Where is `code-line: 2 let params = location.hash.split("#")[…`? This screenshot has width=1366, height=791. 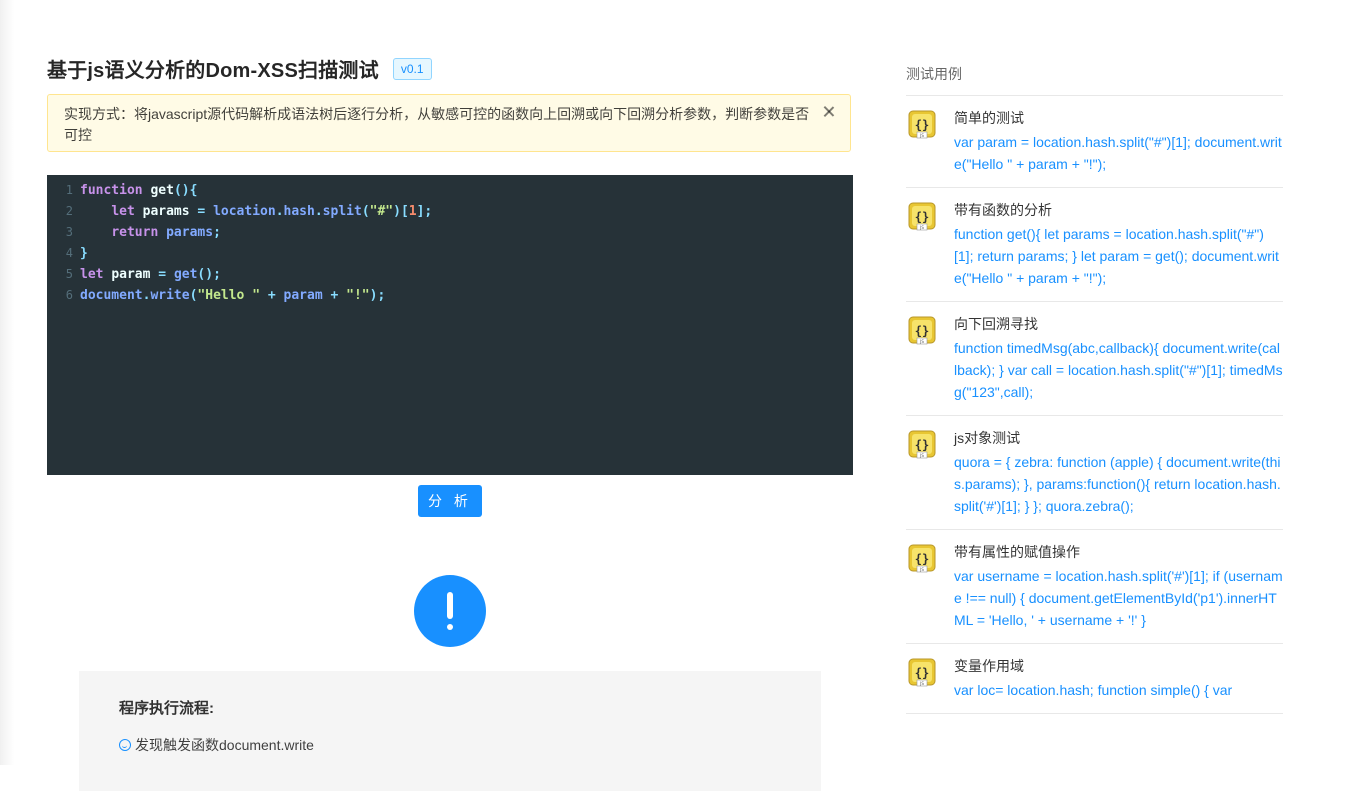 code-line: 2 let params = location.hash.split("#")[… is located at coordinates (450, 211).